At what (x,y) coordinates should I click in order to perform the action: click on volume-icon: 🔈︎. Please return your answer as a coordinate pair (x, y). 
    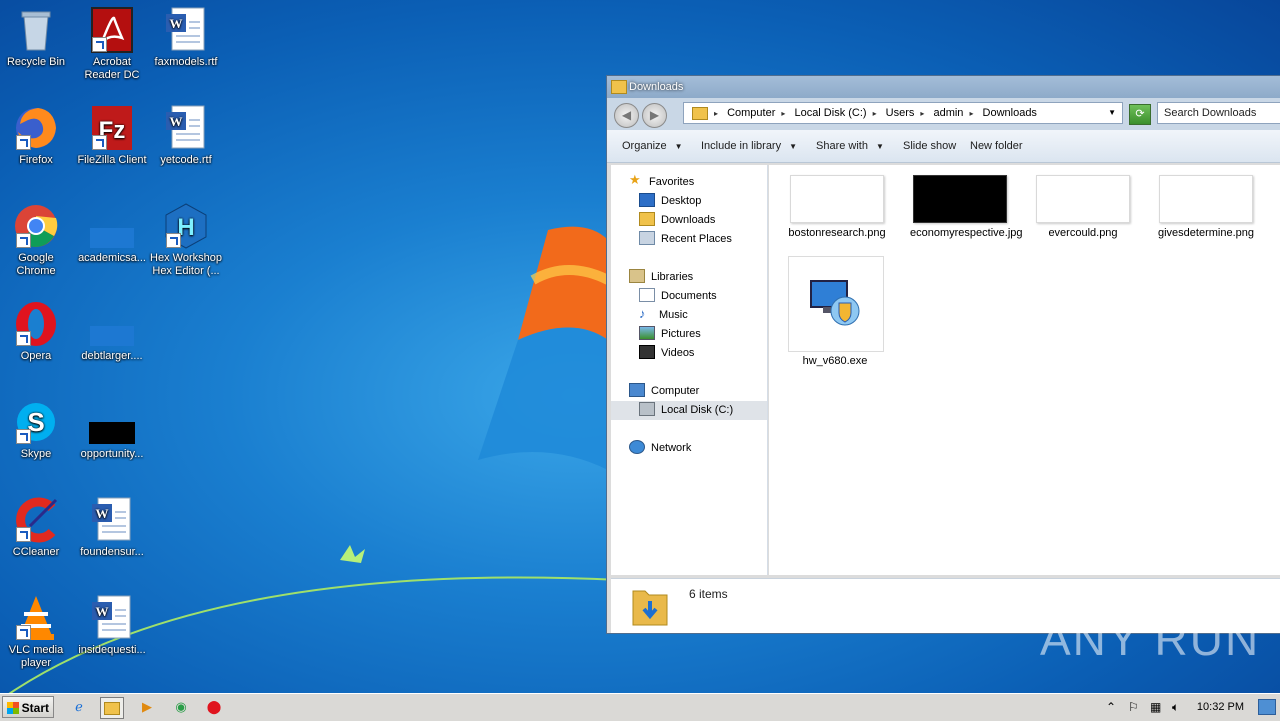
    Looking at the image, I should click on (1175, 707).